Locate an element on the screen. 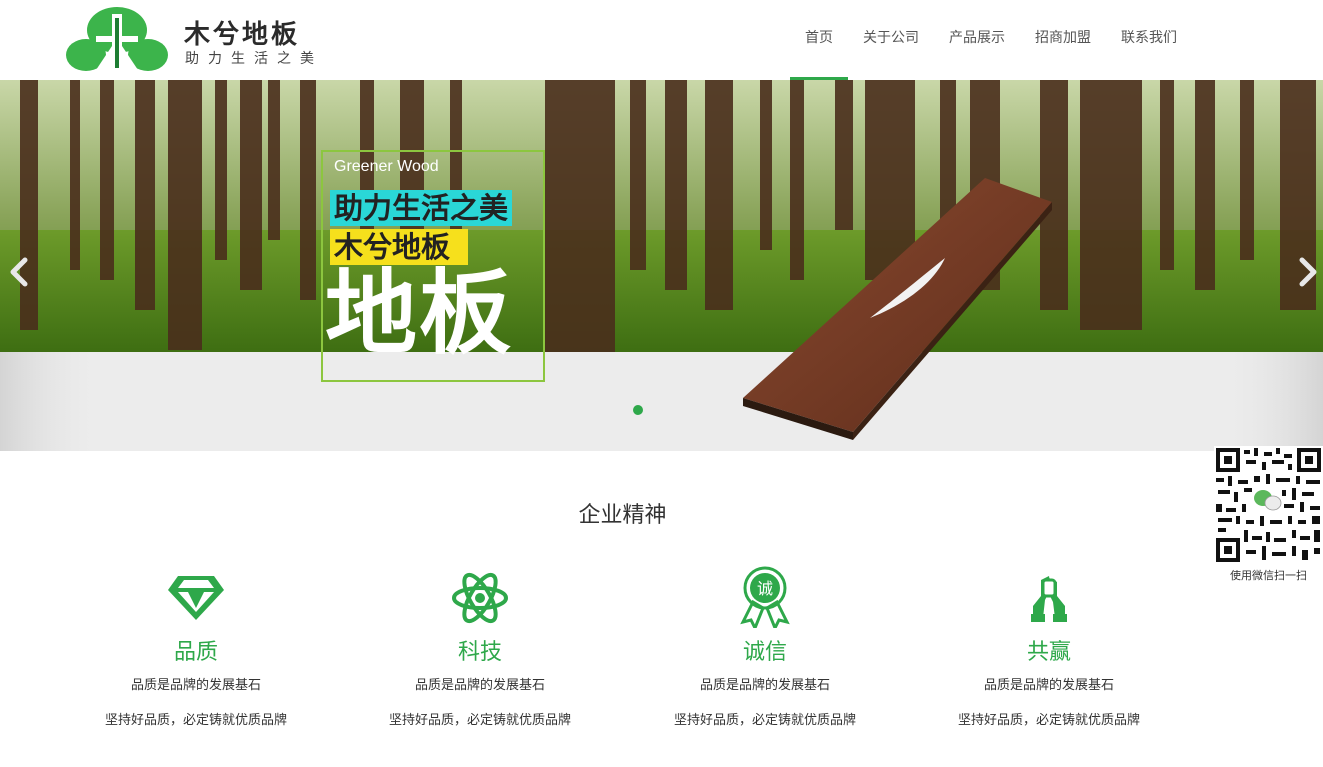  banner-tagline: 助力生活之美 is located at coordinates (421, 208).